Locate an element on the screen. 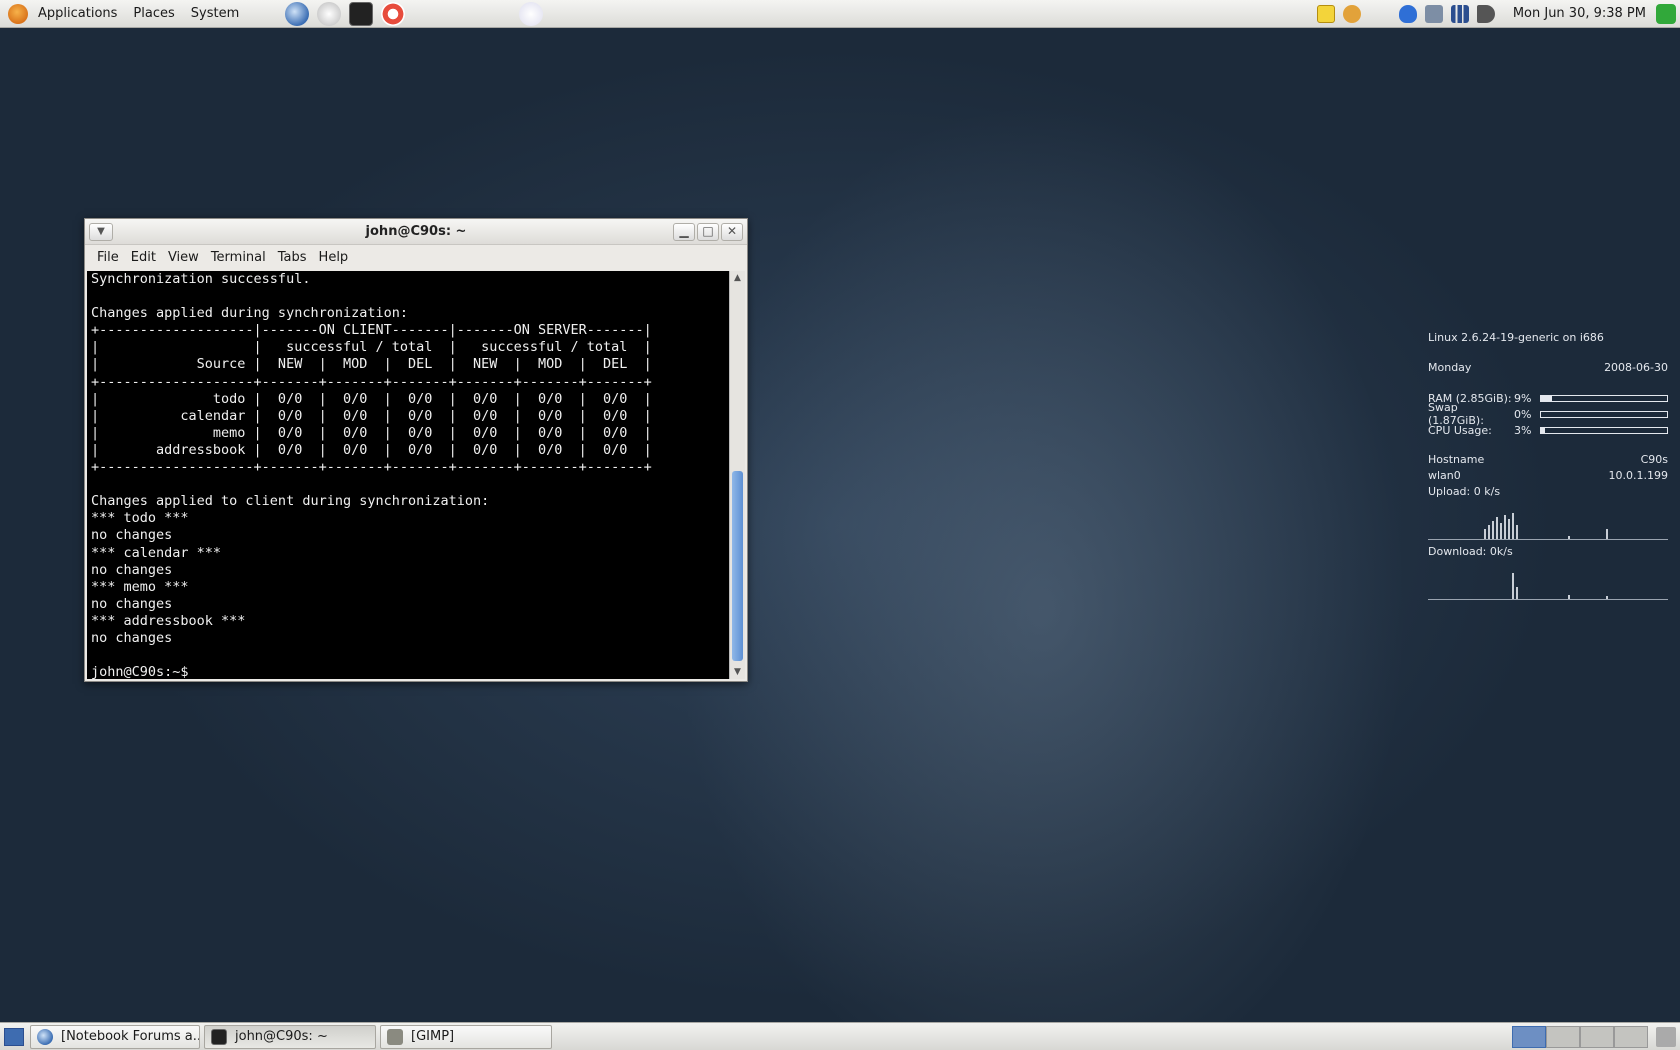 The height and width of the screenshot is (1050, 1680). menu-view: View is located at coordinates (183, 257).